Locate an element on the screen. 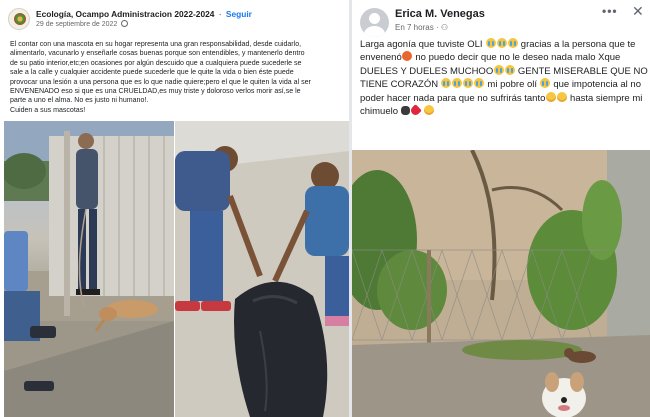 This screenshot has width=650, height=417. follow-button: Seguir is located at coordinates (239, 14).